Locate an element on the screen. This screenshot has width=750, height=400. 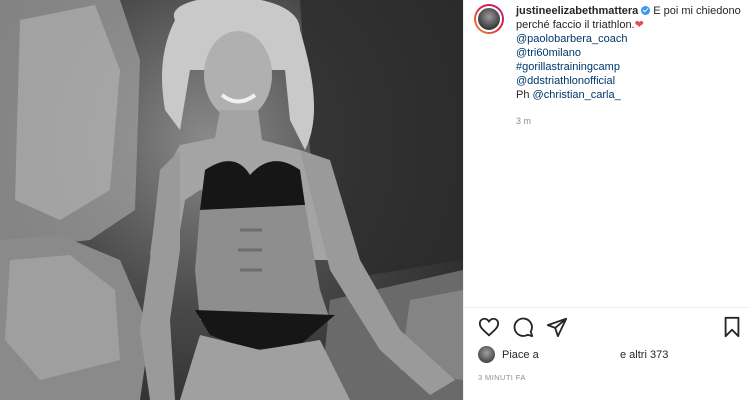
author-username: justineelizabethmattera is located at coordinates (577, 11).